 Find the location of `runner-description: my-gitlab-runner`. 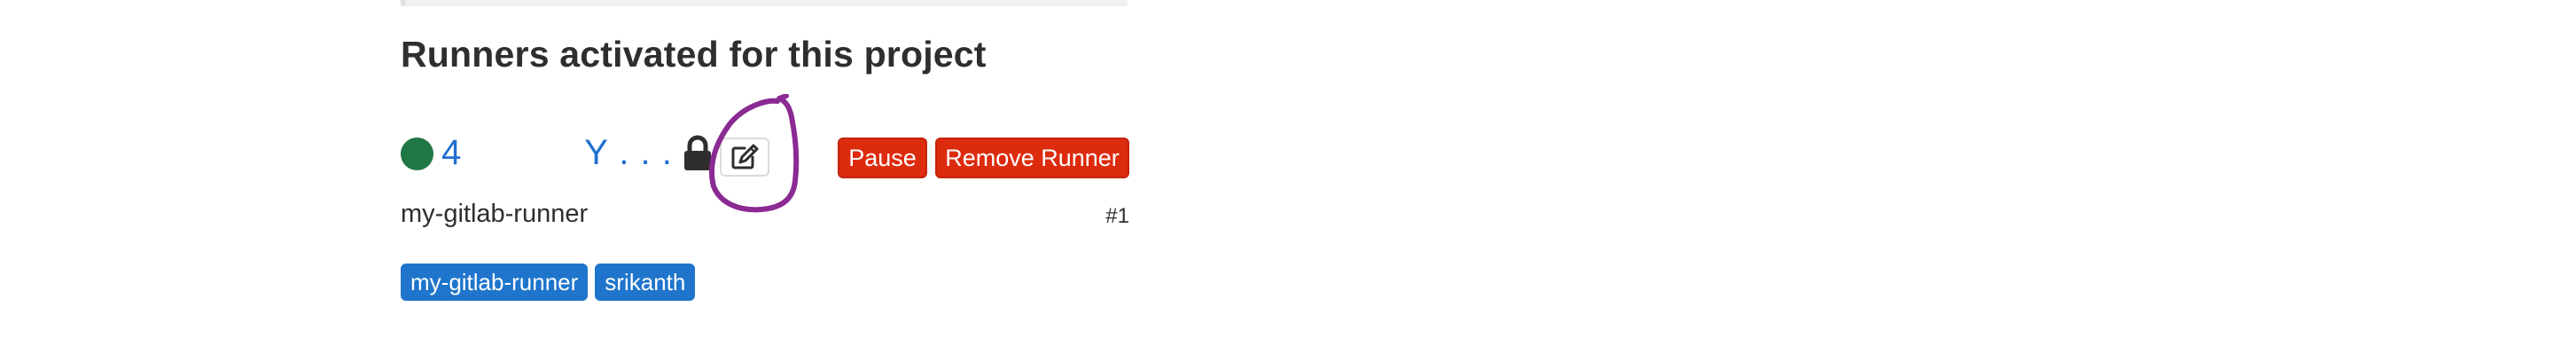

runner-description: my-gitlab-runner is located at coordinates (495, 214).